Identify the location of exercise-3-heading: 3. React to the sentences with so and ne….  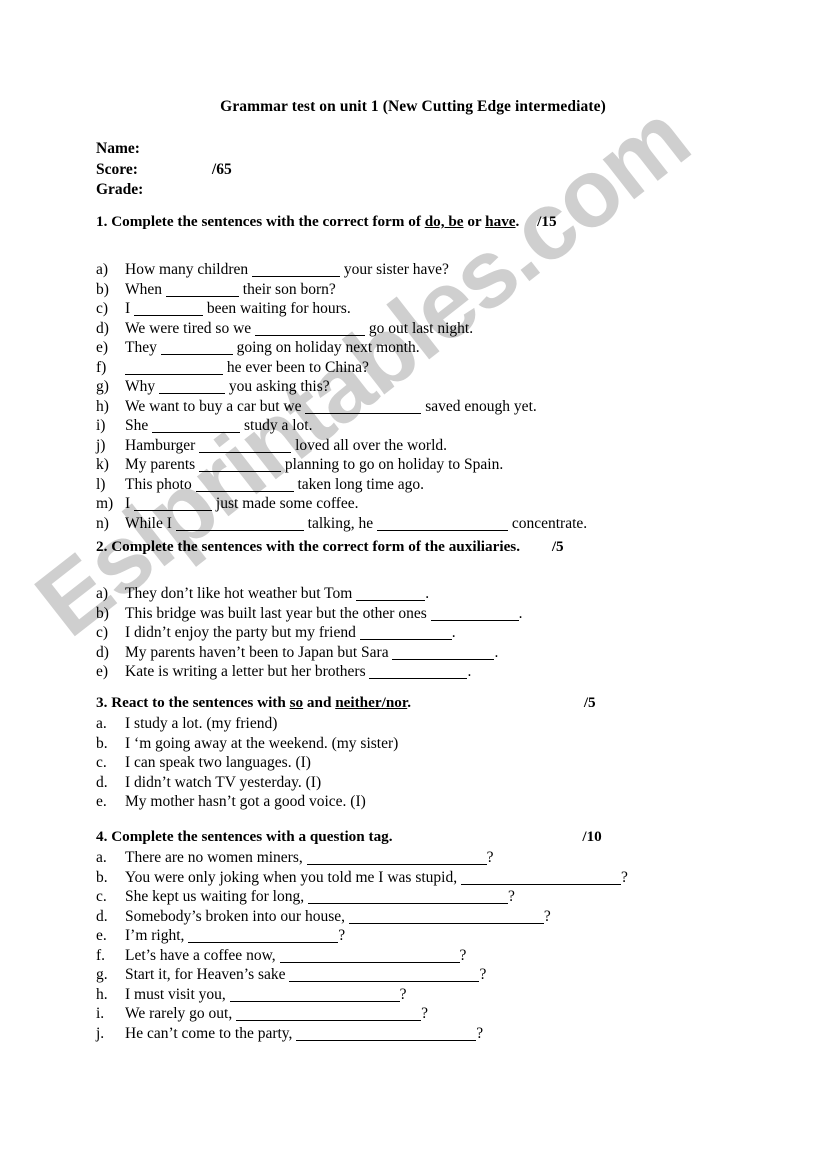
(446, 703).